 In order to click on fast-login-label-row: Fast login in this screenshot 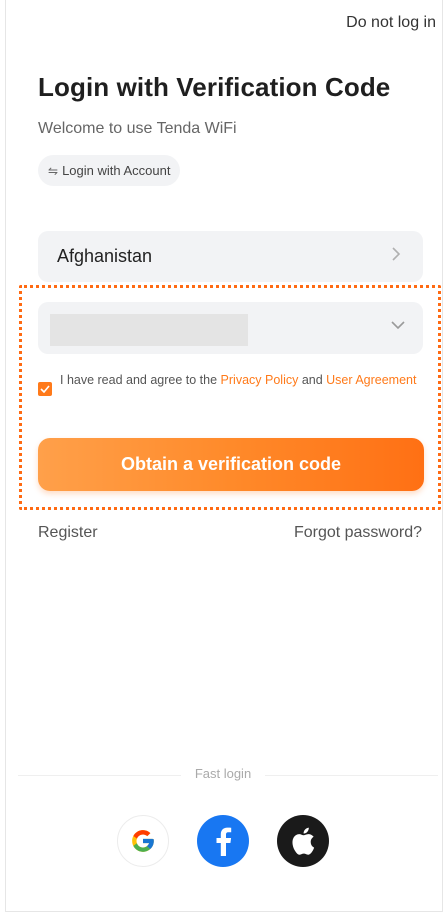, I will do `click(223, 773)`.